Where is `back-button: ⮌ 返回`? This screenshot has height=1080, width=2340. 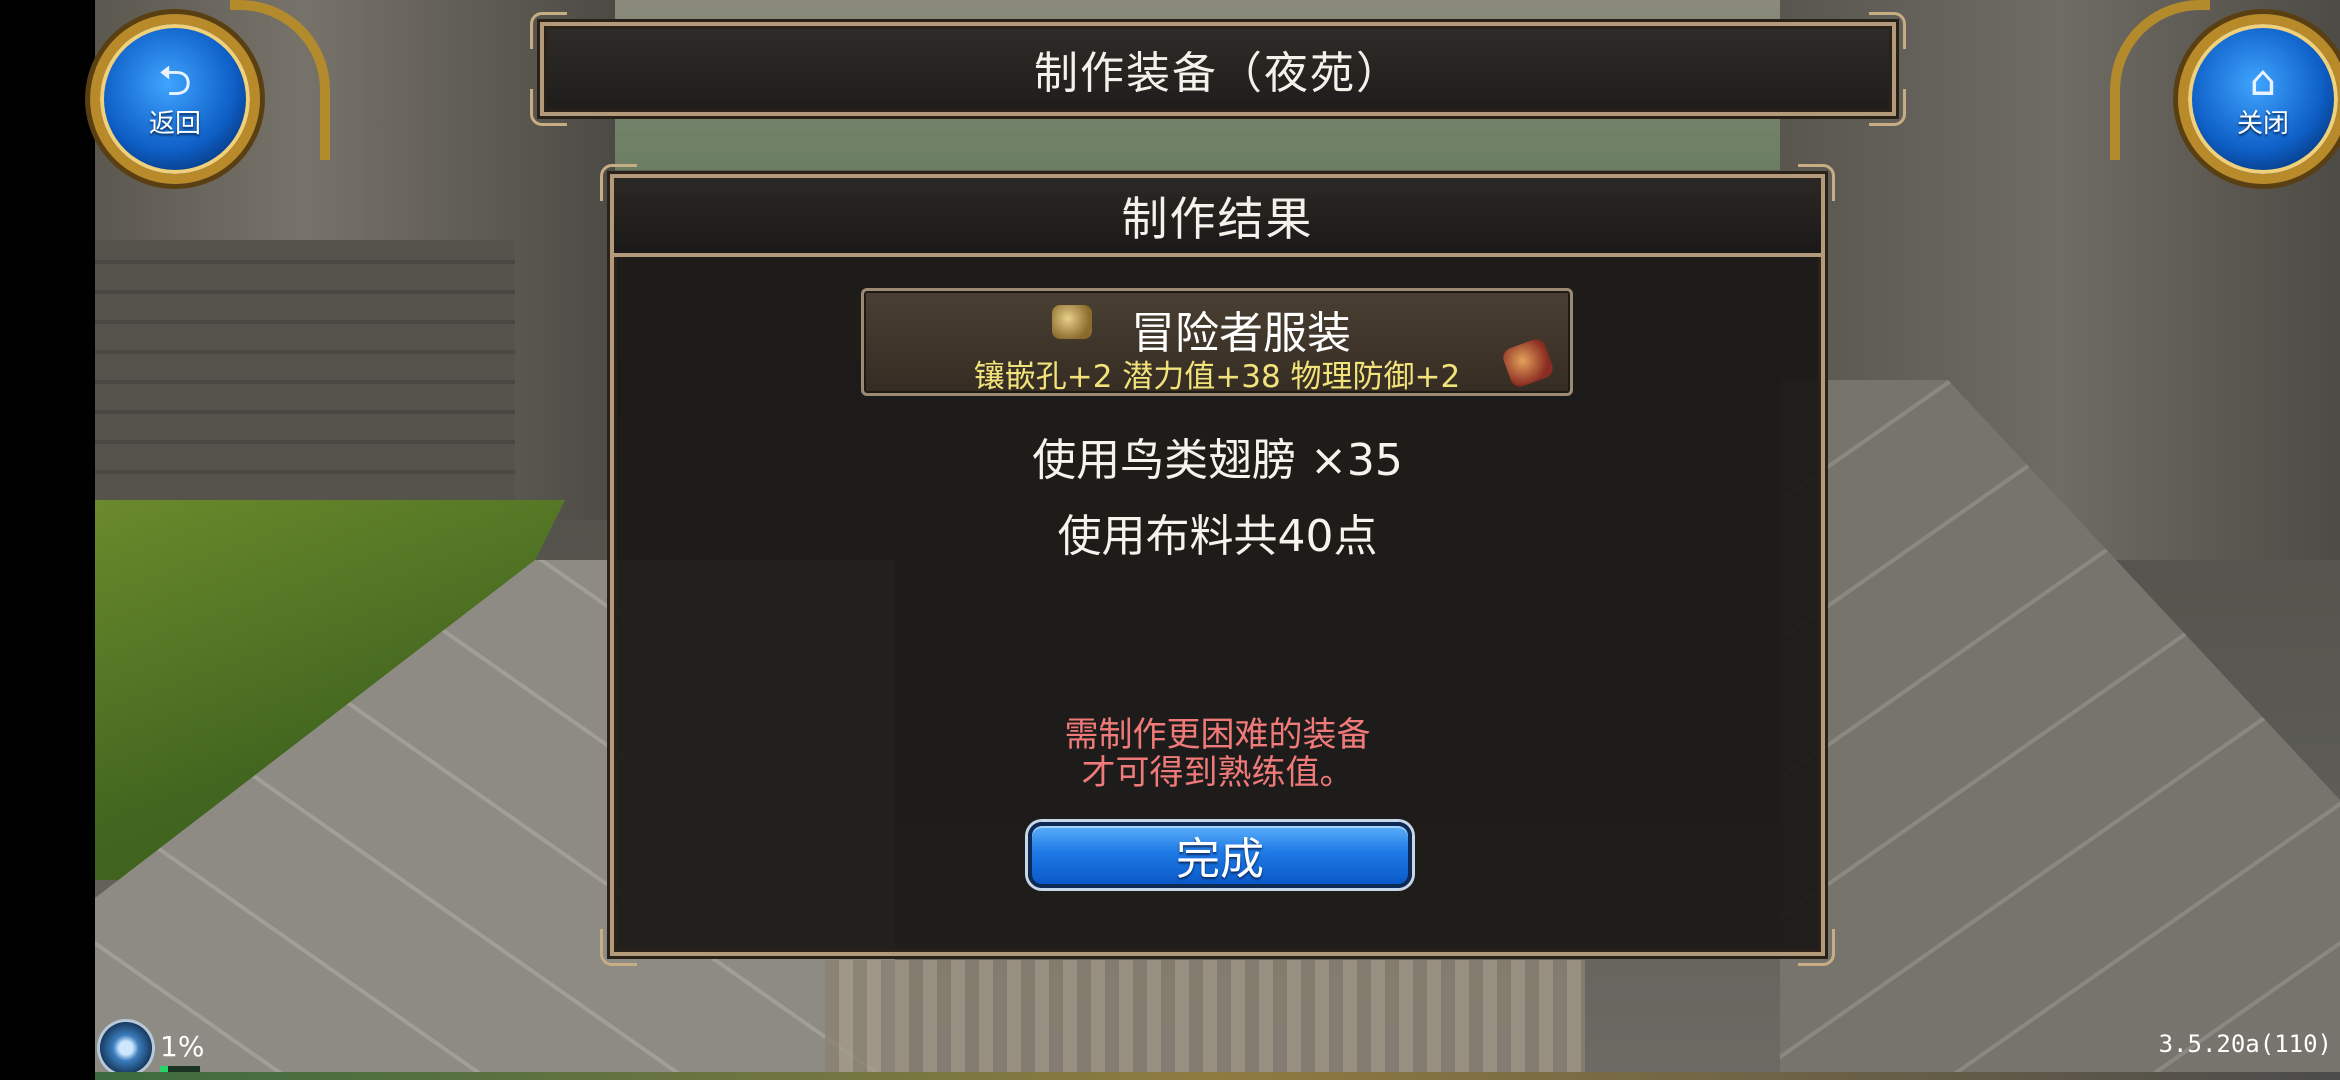 back-button: ⮌ 返回 is located at coordinates (175, 99).